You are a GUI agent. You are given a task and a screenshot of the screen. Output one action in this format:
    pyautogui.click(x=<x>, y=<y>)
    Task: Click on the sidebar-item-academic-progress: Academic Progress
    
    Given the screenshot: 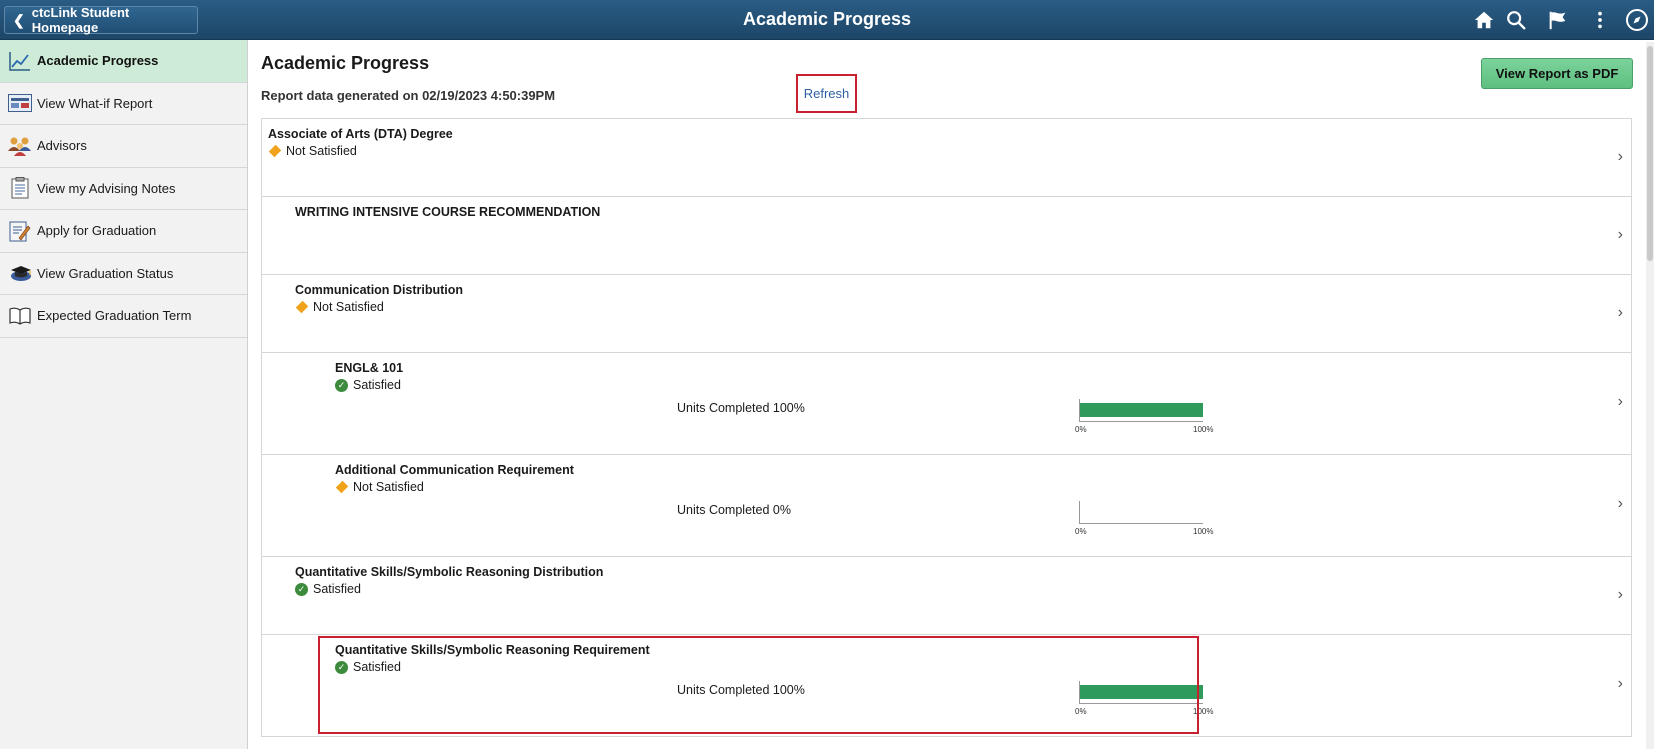 What is the action you would take?
    pyautogui.click(x=123, y=61)
    